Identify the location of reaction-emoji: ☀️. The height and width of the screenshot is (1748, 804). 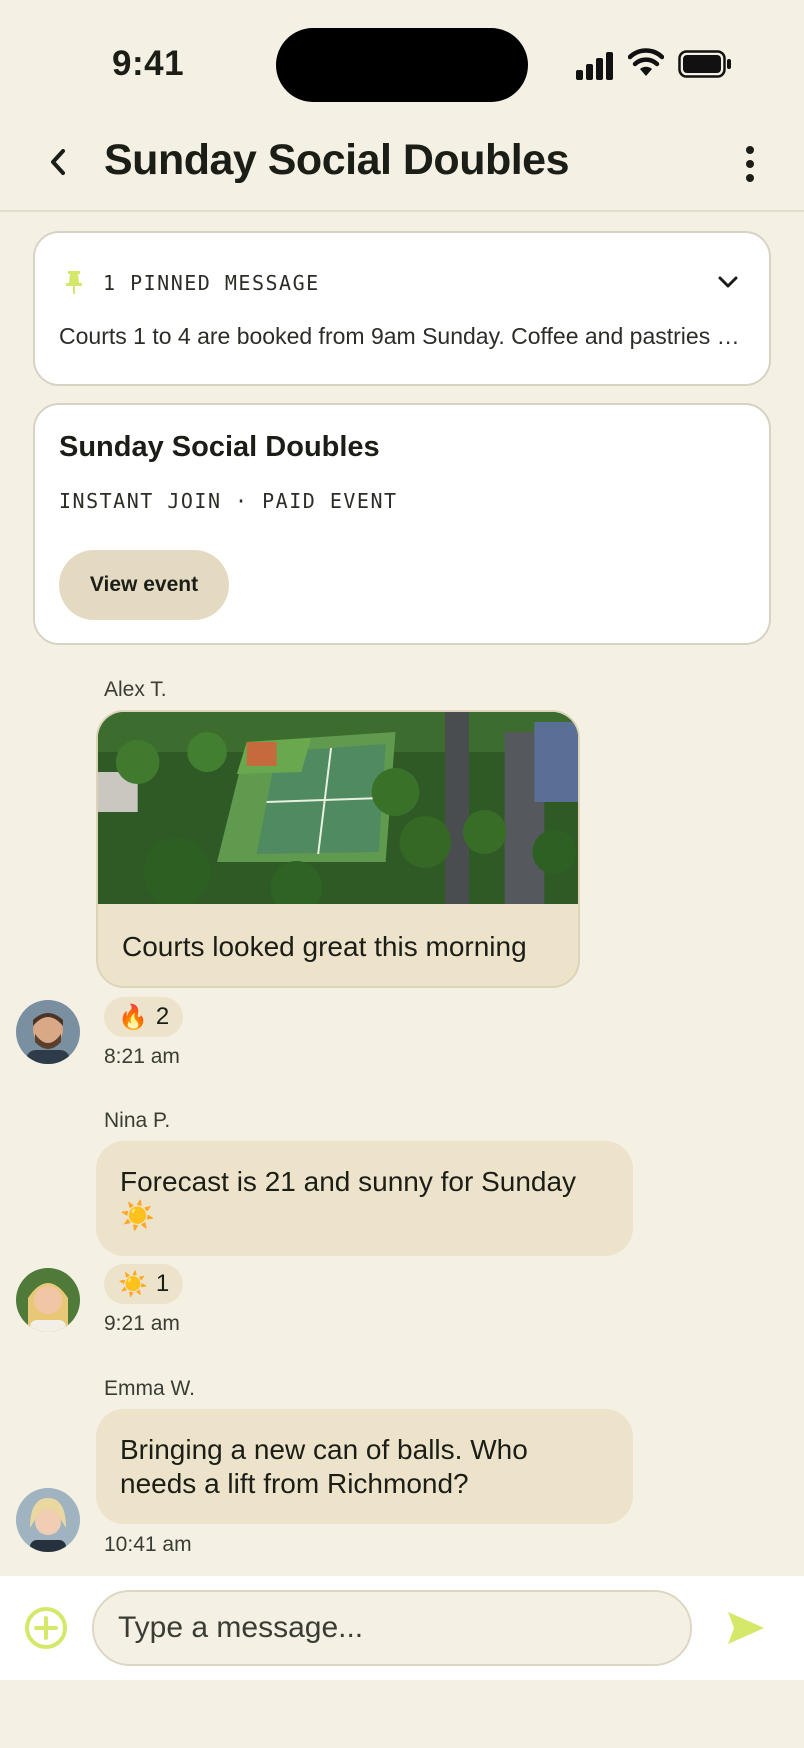
(133, 1284).